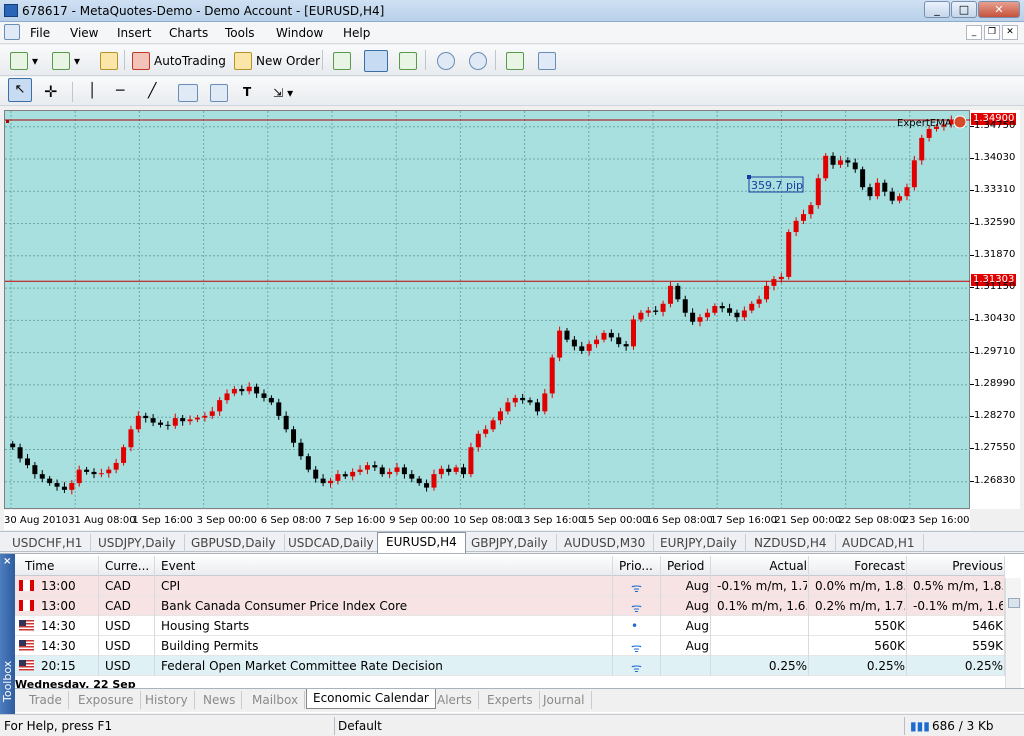 The image size is (1024, 736). What do you see at coordinates (791, 543) in the screenshot?
I see `chart-tab-nzdusd-h4: NZDUSD,H4` at bounding box center [791, 543].